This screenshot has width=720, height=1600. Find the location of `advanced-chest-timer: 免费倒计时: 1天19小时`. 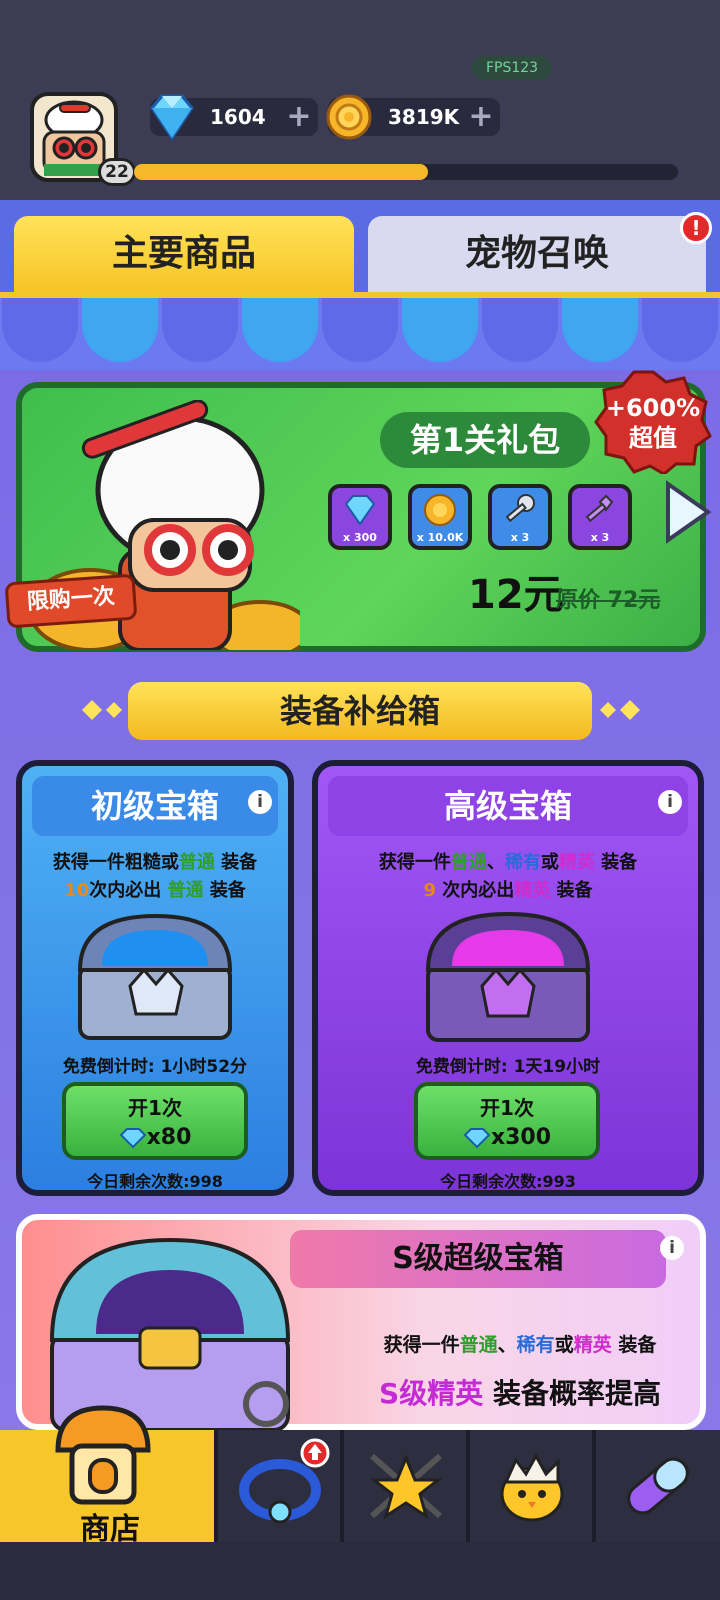

advanced-chest-timer: 免费倒计时: 1天19小时 is located at coordinates (508, 1067).